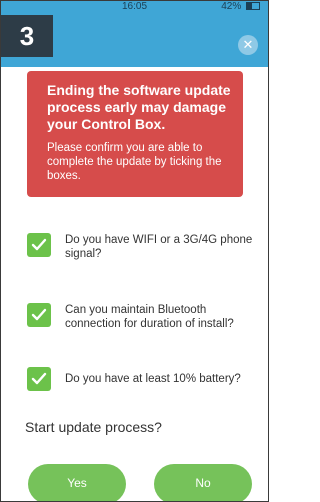 Image resolution: width=320 pixels, height=502 pixels. I want to click on start-update-question: Start update process?, so click(93, 427).